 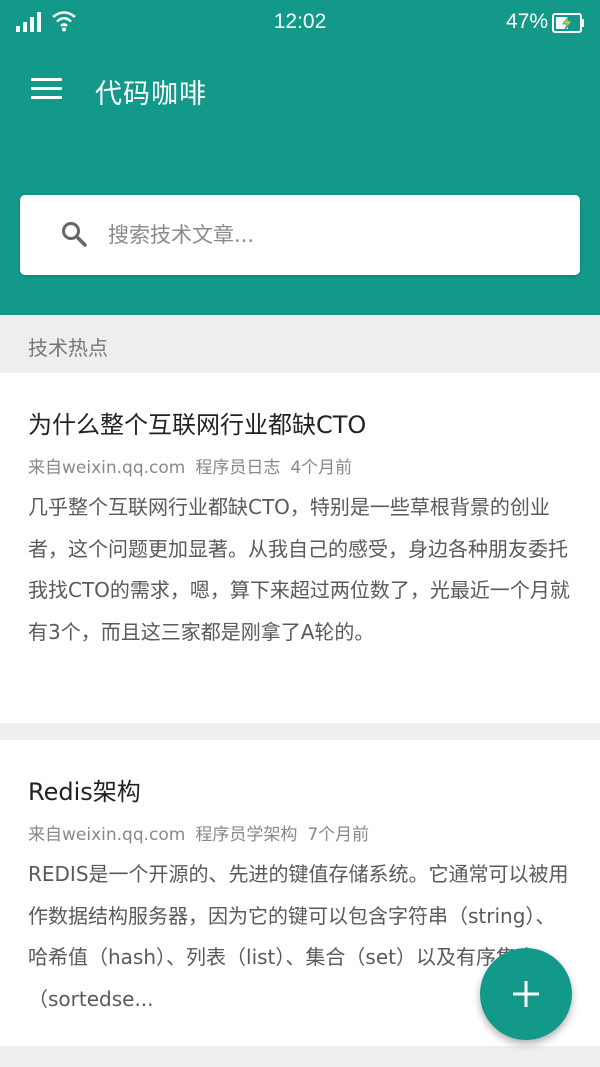 I want to click on article-title: Redis架构, so click(x=84, y=792).